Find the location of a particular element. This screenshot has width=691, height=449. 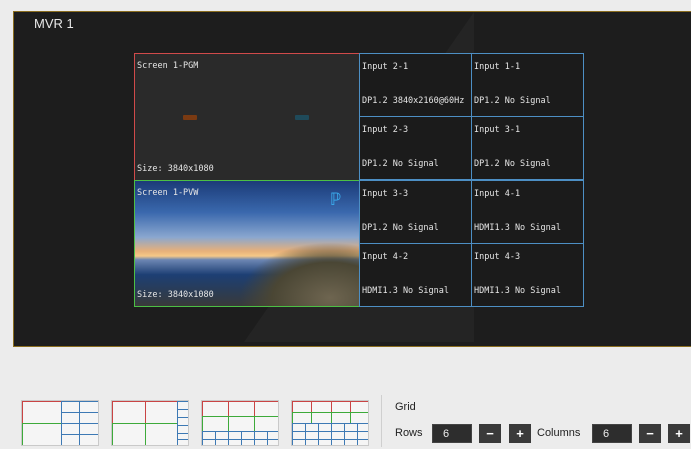

rows-increment-button: + is located at coordinates (520, 433).